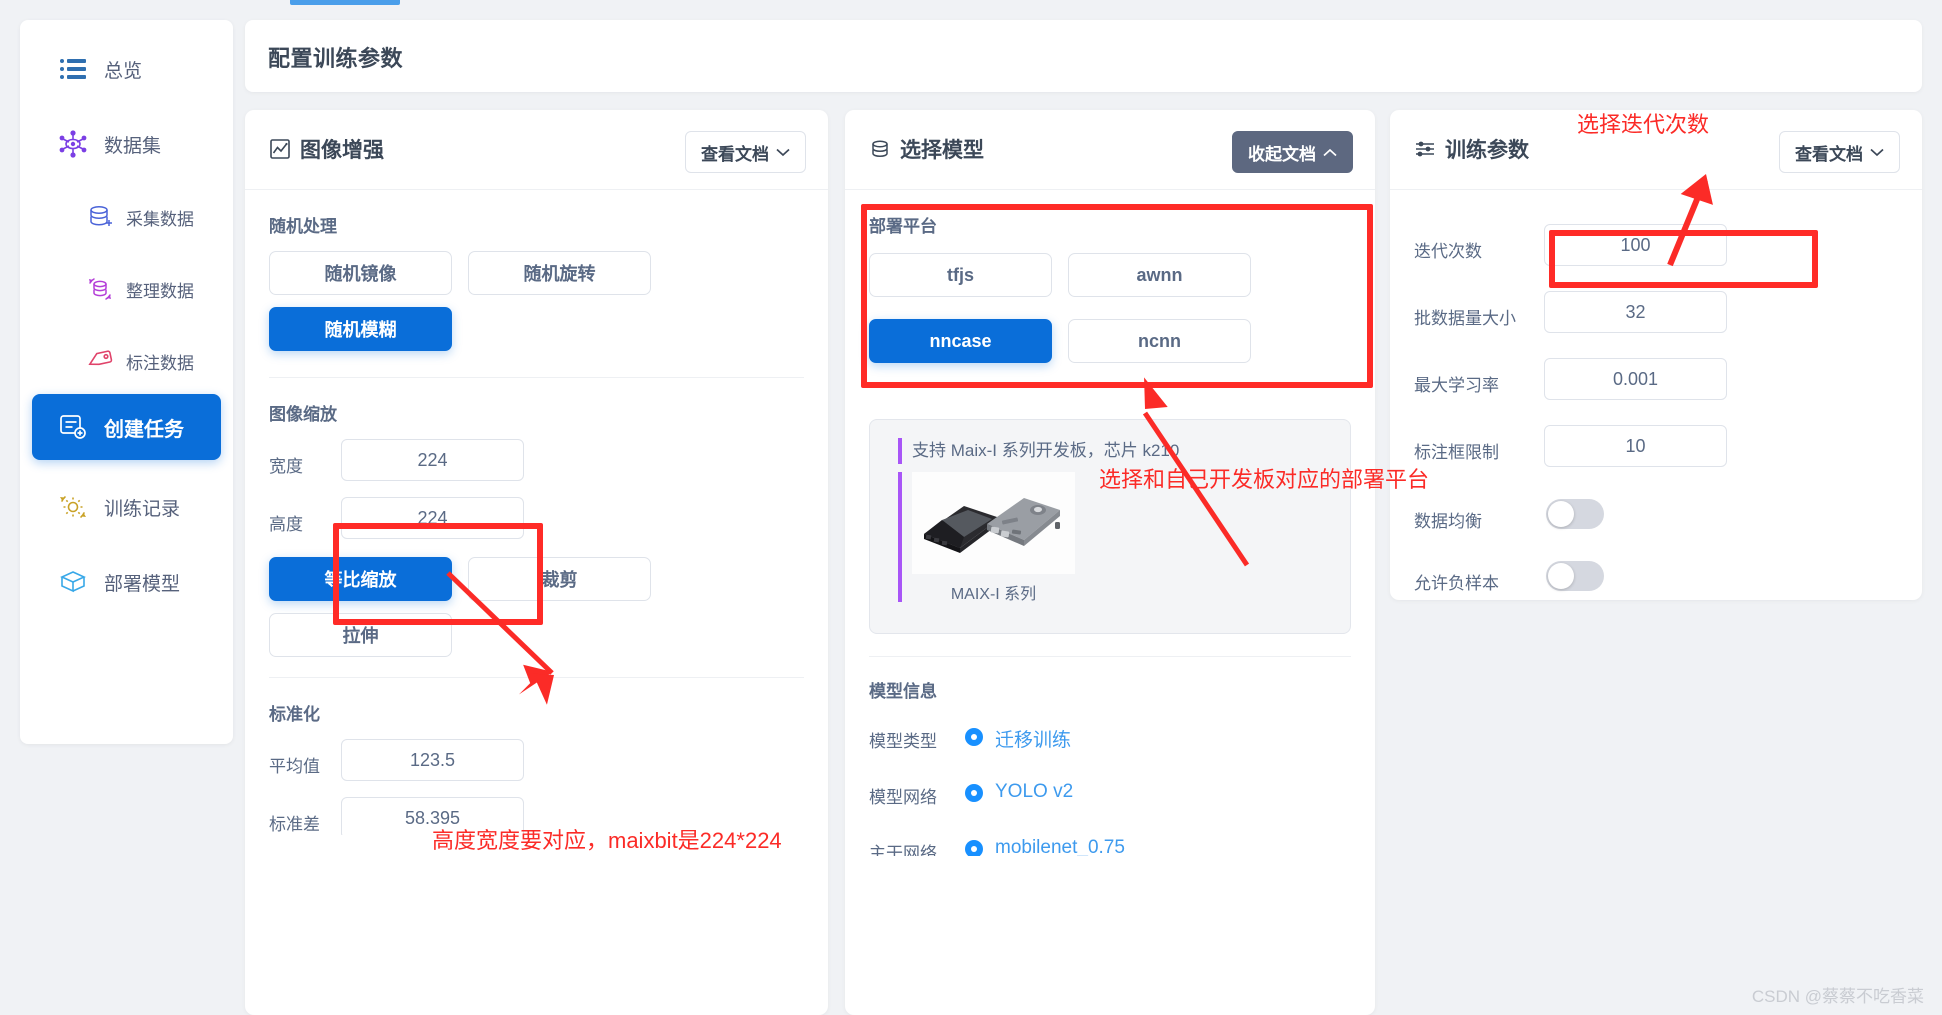 Image resolution: width=1942 pixels, height=1015 pixels. Describe the element at coordinates (73, 69) in the screenshot. I see `list-icon` at that location.